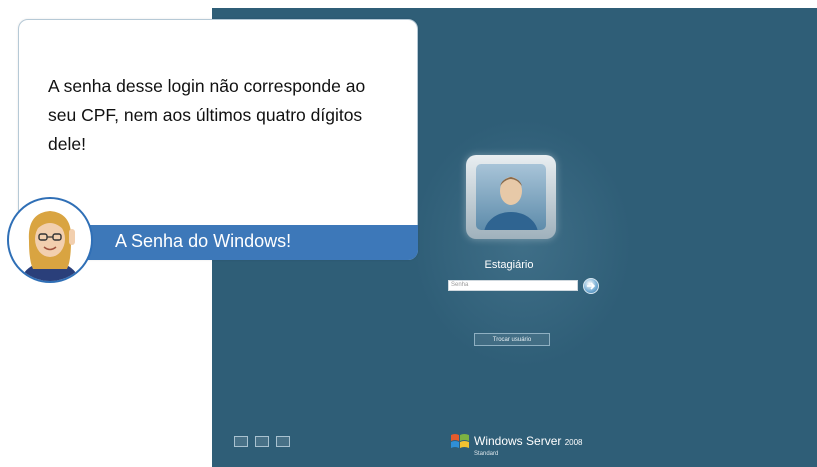 The height and width of the screenshot is (467, 817). I want to click on shutdown-icon, so click(283, 441).